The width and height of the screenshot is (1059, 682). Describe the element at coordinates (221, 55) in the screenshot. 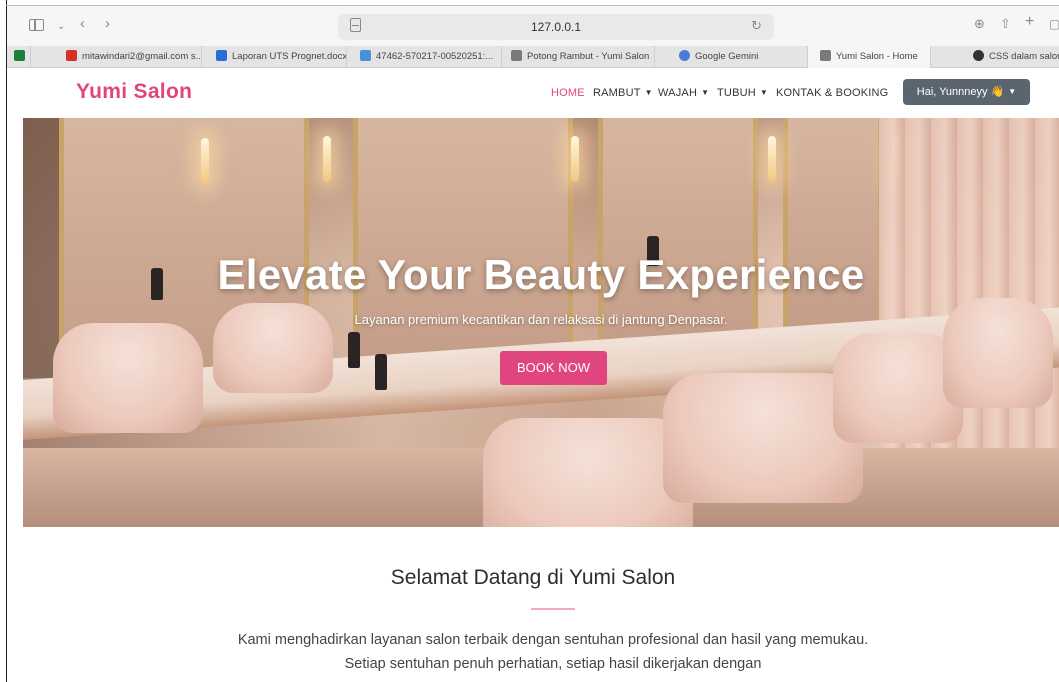

I see `word-icon` at that location.